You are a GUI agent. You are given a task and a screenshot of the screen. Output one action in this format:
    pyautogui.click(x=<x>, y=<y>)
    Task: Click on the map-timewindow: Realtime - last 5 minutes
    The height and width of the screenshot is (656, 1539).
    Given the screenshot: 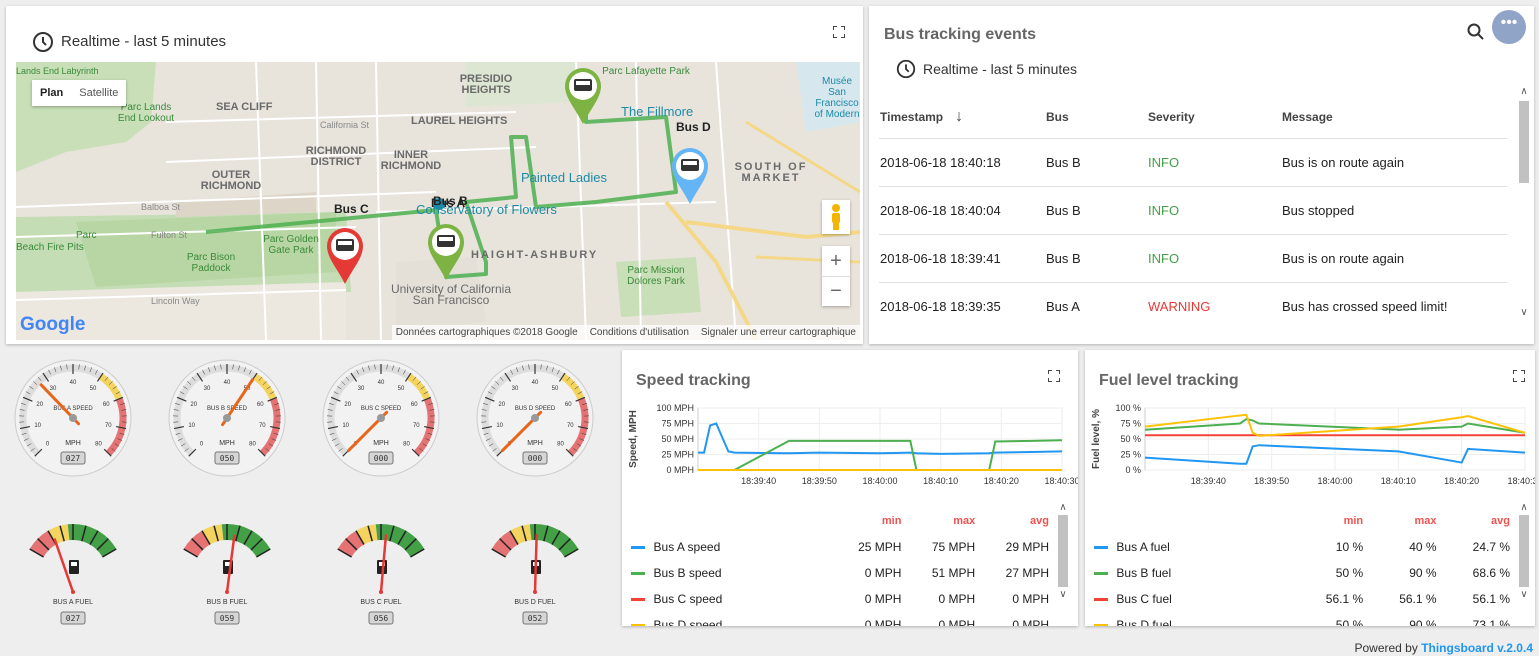 What is the action you would take?
    pyautogui.click(x=143, y=41)
    